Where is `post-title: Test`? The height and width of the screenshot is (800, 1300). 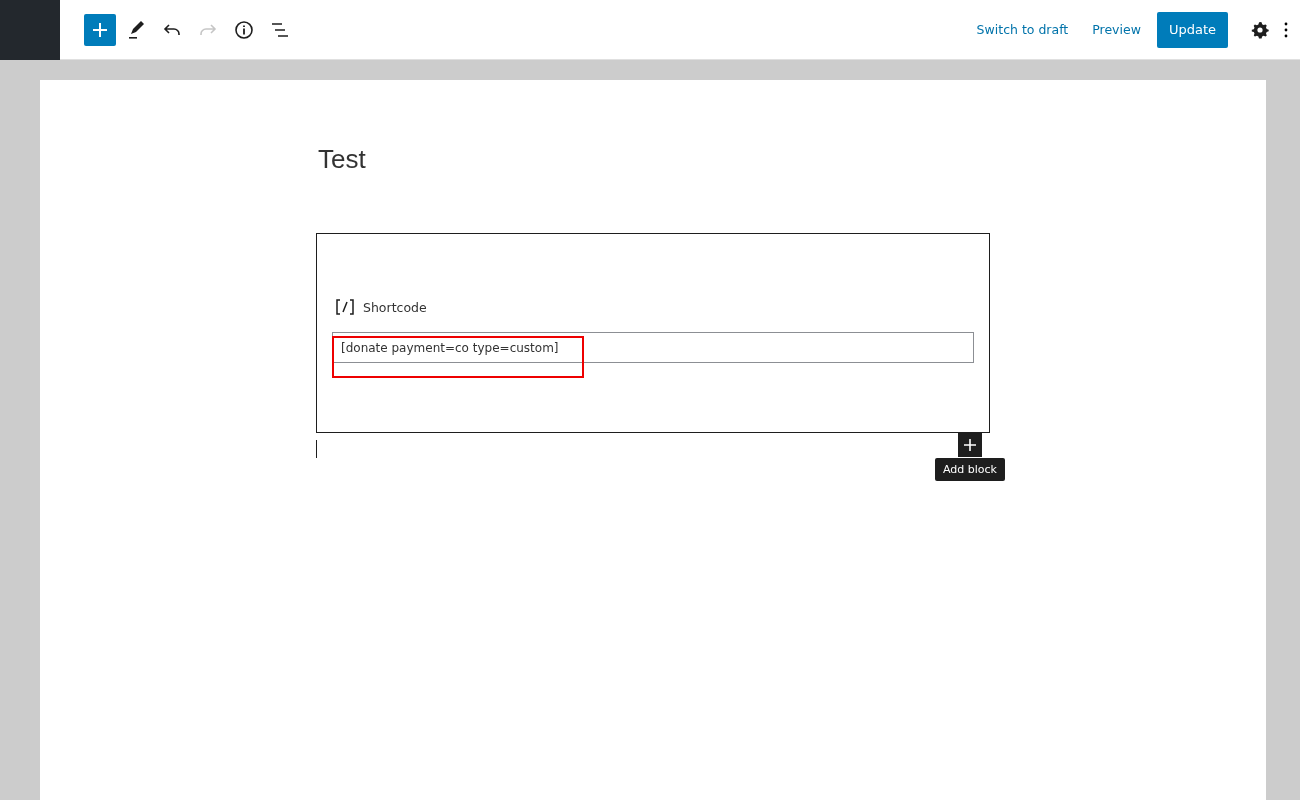
post-title: Test is located at coordinates (792, 159).